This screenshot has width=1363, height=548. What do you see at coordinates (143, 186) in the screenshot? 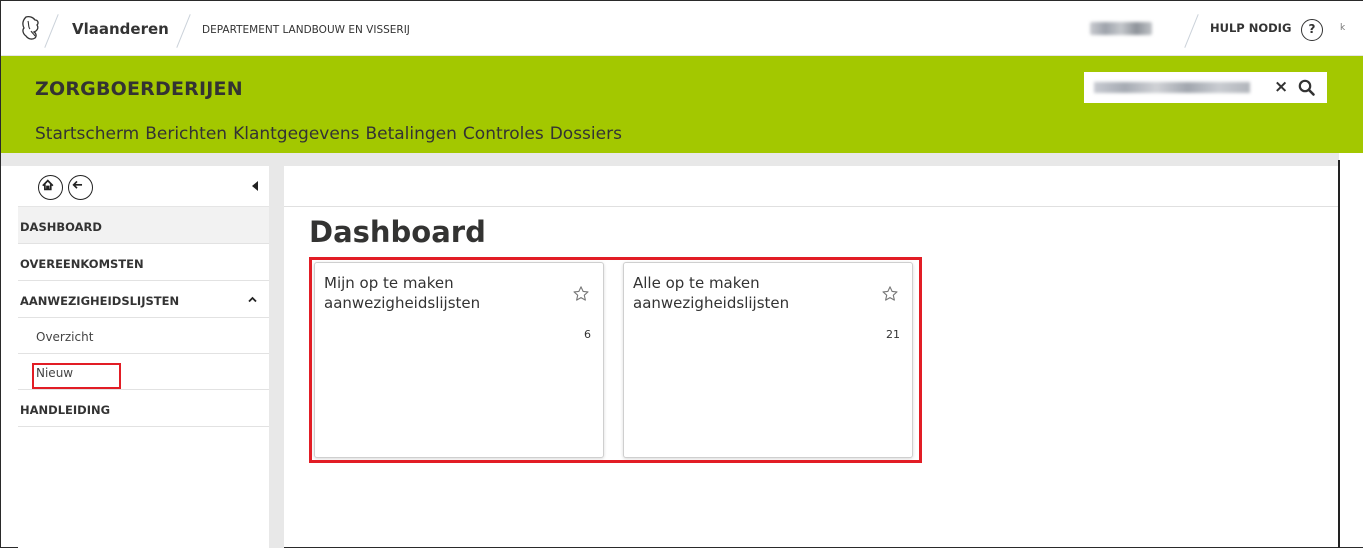
I see `sidebar-toolbar` at bounding box center [143, 186].